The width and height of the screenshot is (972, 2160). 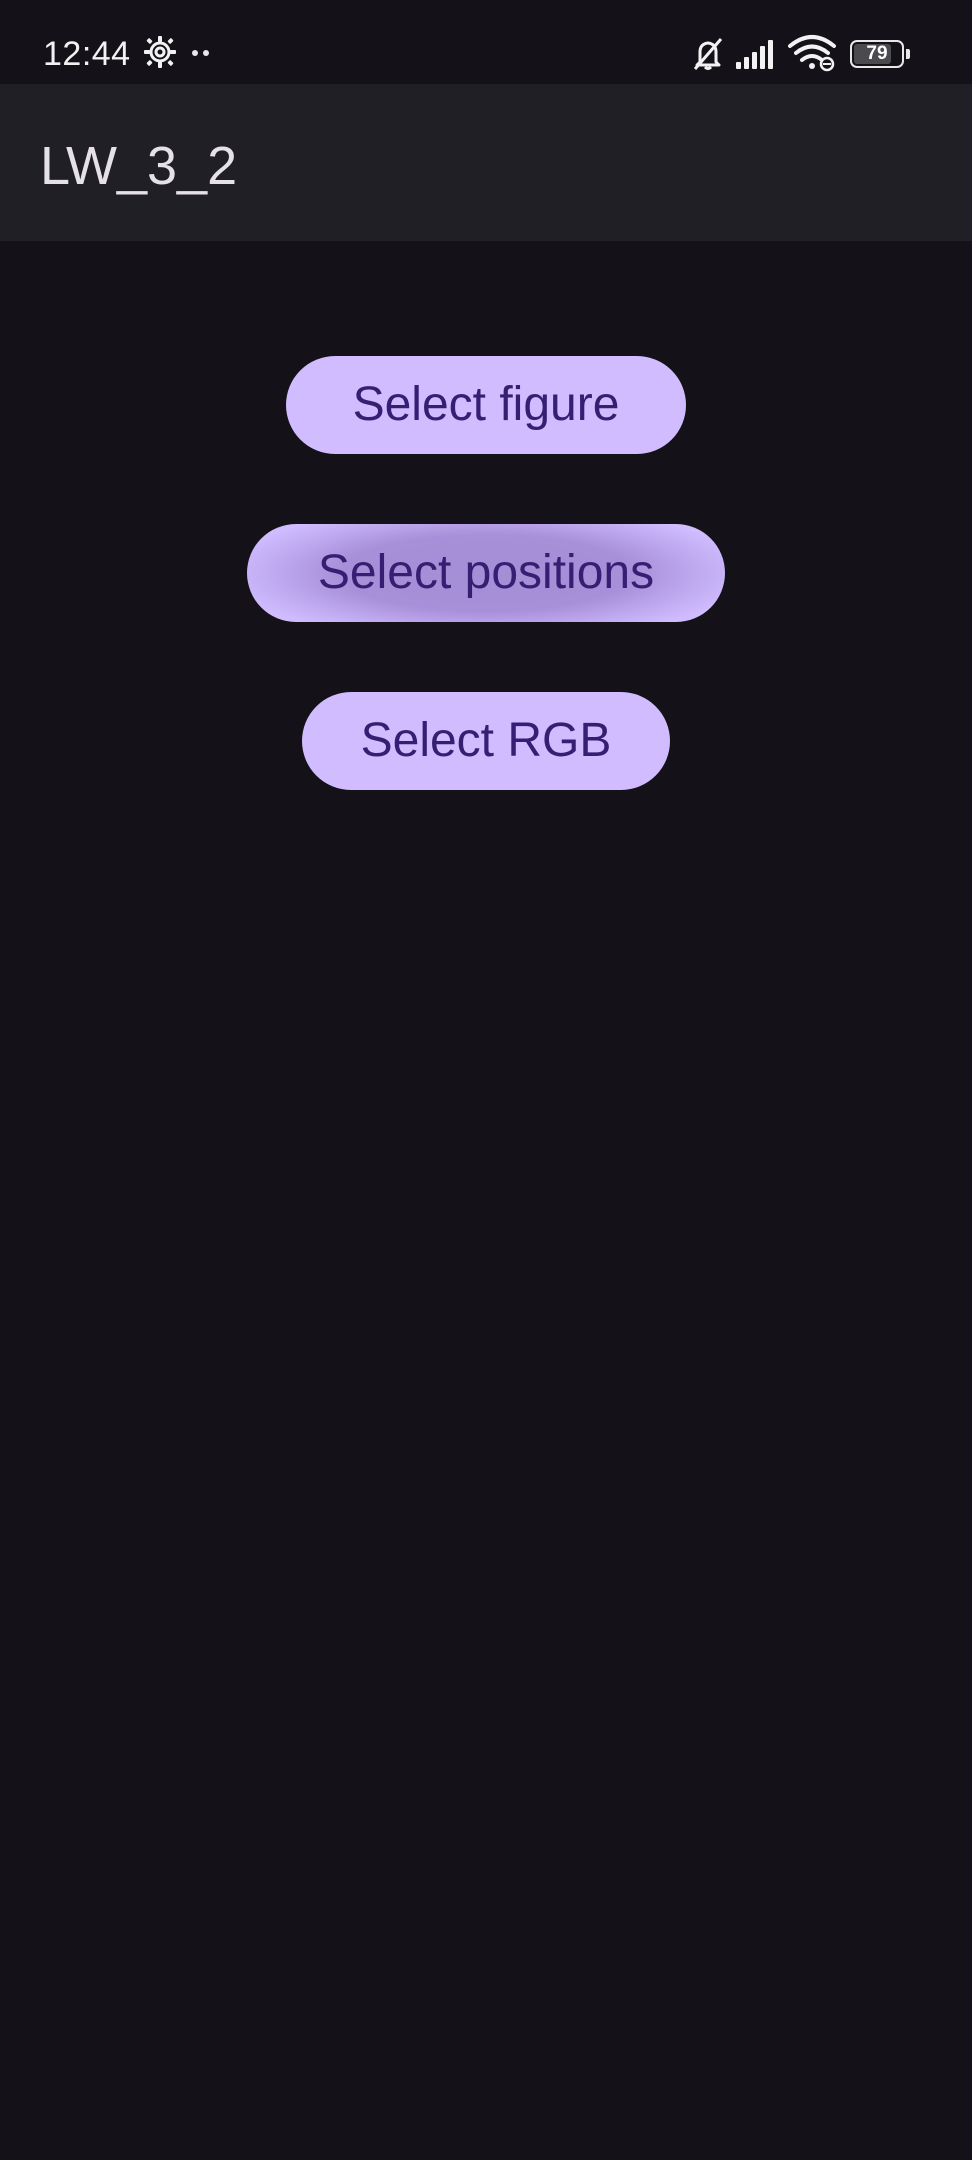 I want to click on signal-icon, so click(x=754, y=54).